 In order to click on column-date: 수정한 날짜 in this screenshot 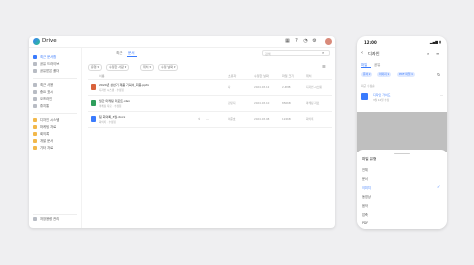, I will do `click(261, 76)`.